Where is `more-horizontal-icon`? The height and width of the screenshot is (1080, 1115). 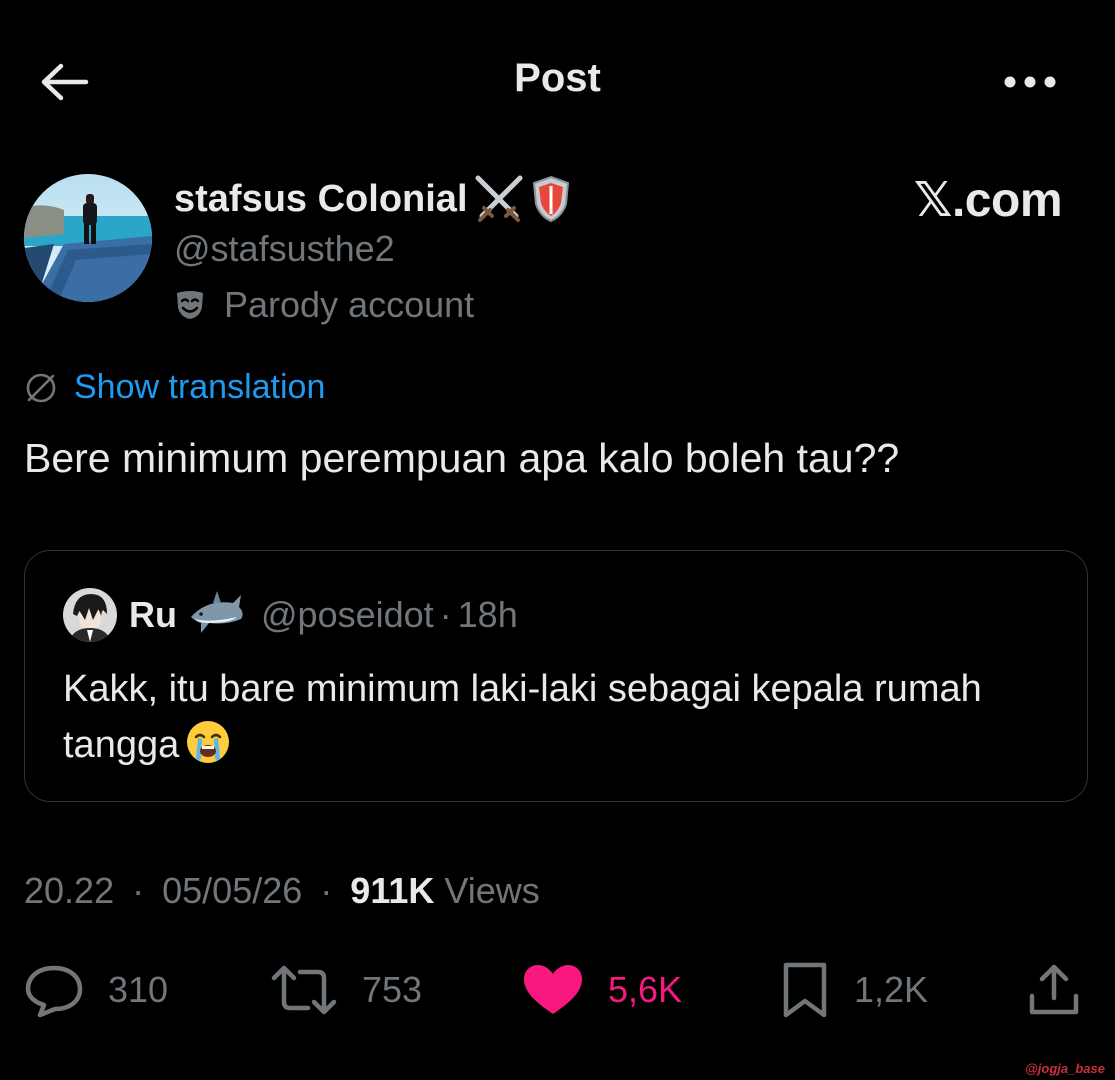
more-horizontal-icon is located at coordinates (1030, 82).